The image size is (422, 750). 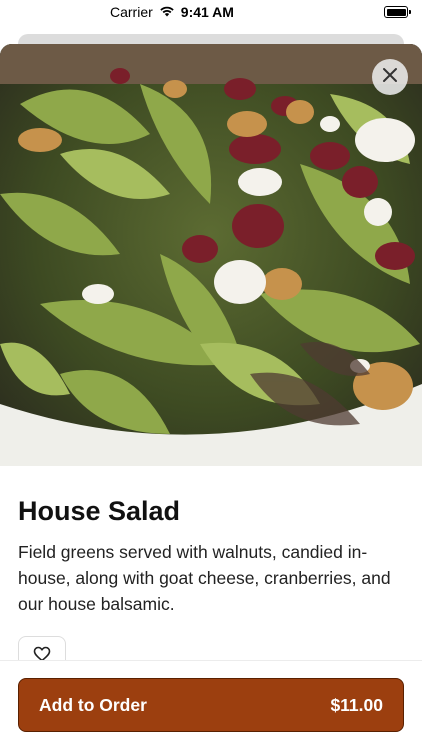 I want to click on add-to-order-button: Add to Order $11.00, so click(x=211, y=705).